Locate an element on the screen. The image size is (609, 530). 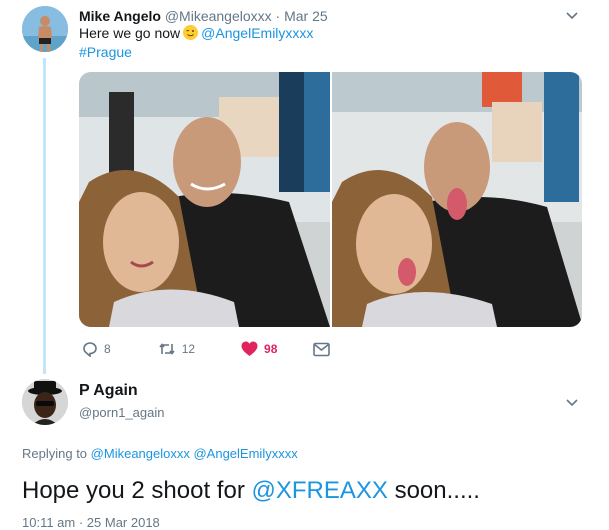
author-name: P Again is located at coordinates (108, 391).